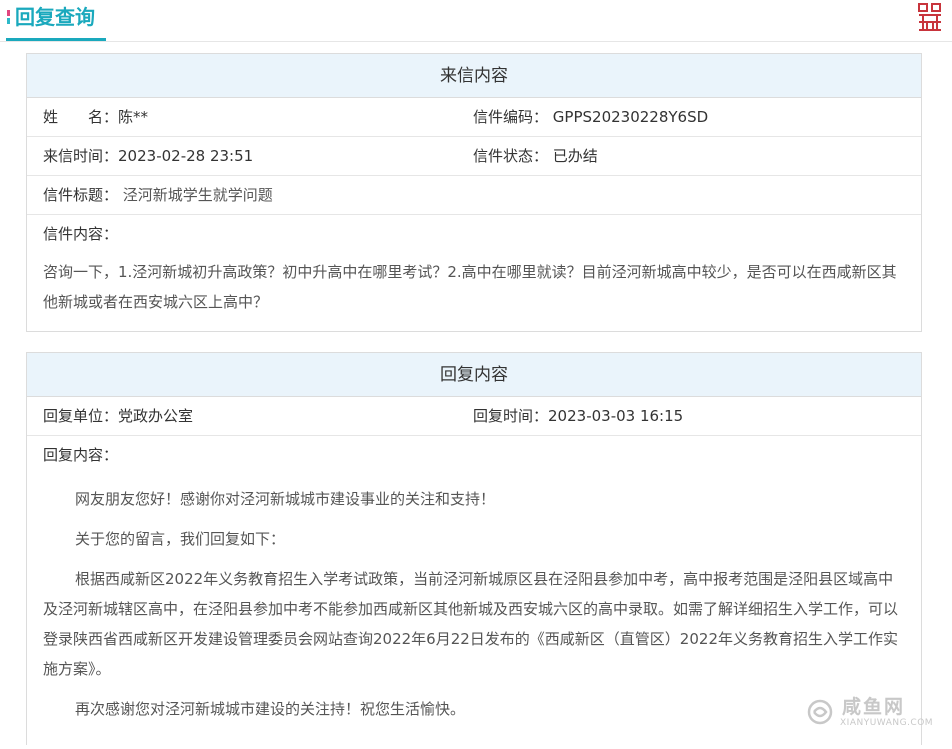 This screenshot has height=749, width=952. What do you see at coordinates (887, 723) in the screenshot?
I see `watermark-url: XIANYUWANG.COM` at bounding box center [887, 723].